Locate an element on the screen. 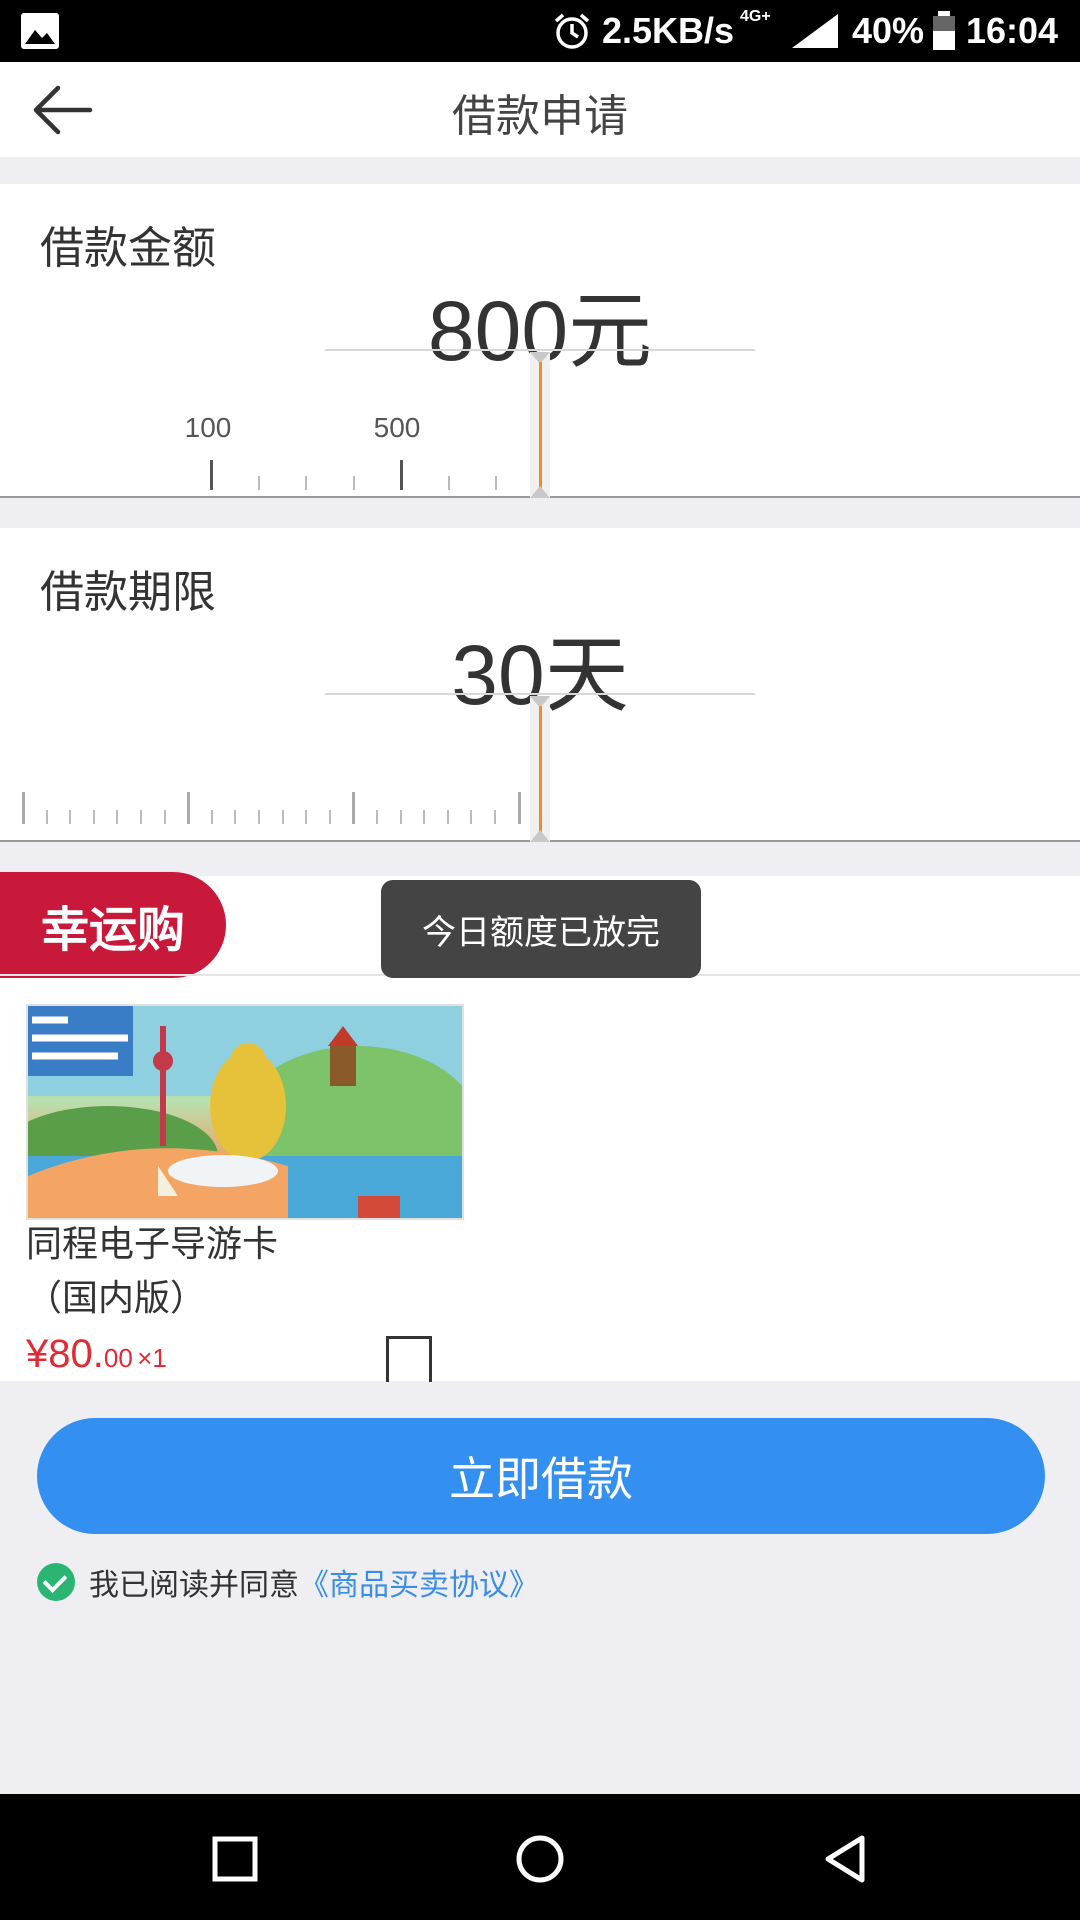 The image size is (1080, 1920). title-bar: 借款申请 is located at coordinates (540, 109).